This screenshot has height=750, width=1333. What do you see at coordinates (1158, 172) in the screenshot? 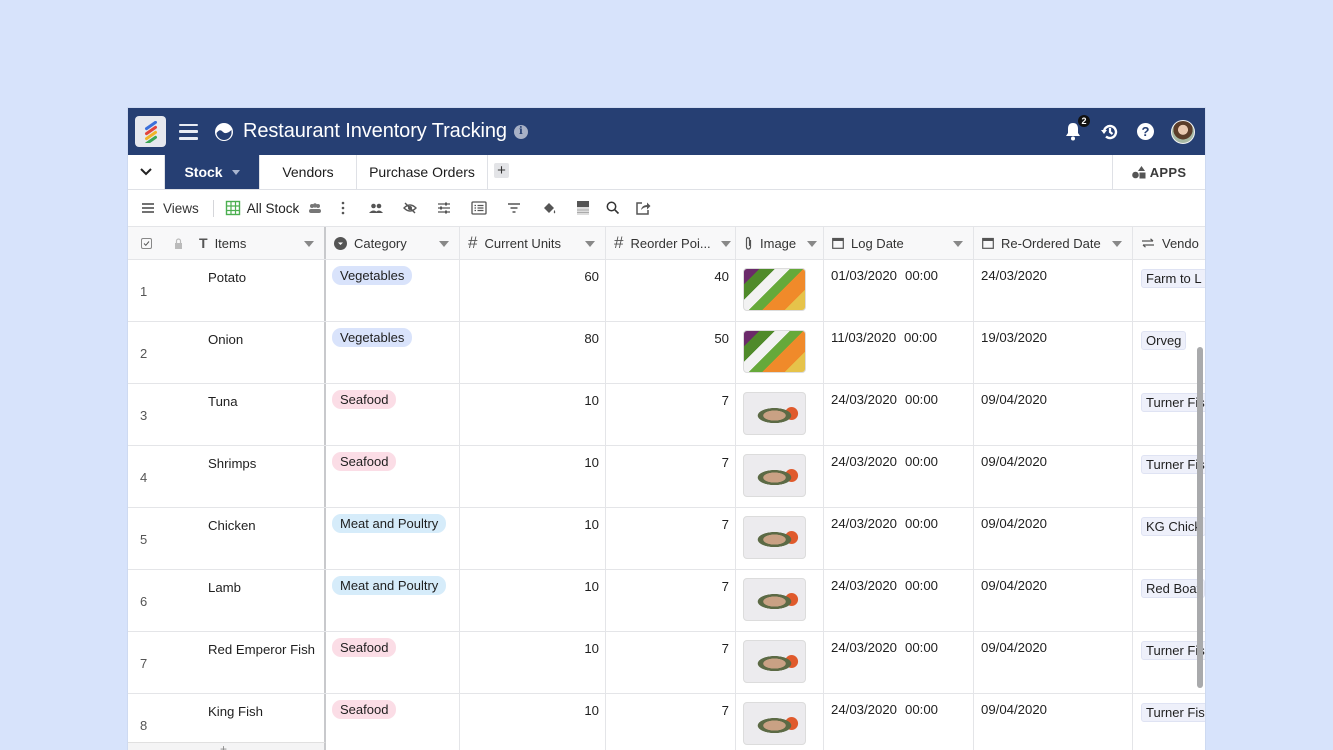
I see `apps-button: APPS` at bounding box center [1158, 172].